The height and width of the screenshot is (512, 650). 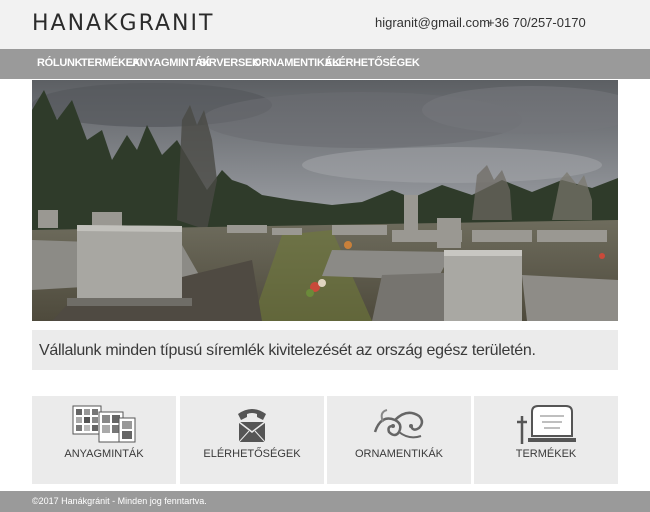 What do you see at coordinates (123, 23) in the screenshot?
I see `site-logo: HANAKGRANIT` at bounding box center [123, 23].